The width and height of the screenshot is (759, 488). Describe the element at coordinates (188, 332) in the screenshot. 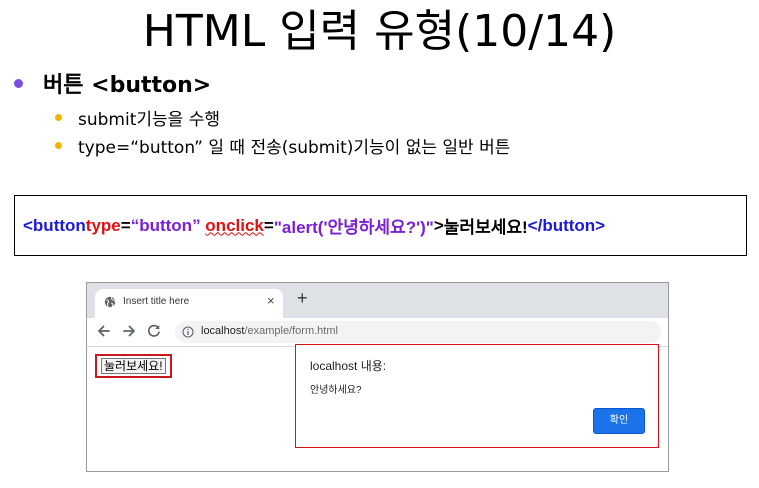

I see `info-icon` at that location.